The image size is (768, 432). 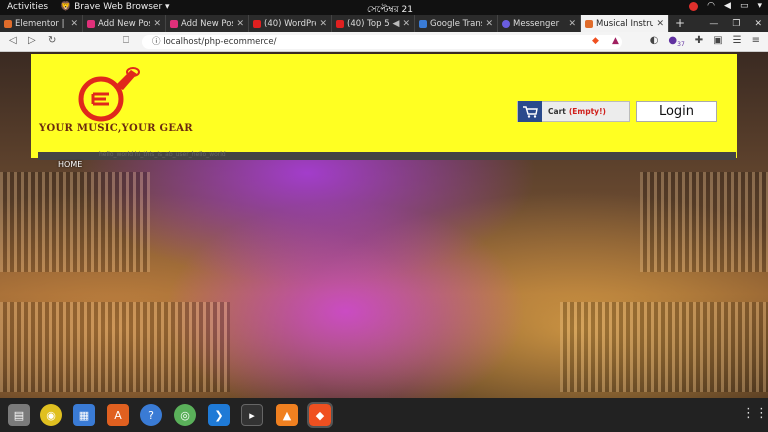 I want to click on url-text: localhost/php-ecommerce/, so click(x=220, y=42).